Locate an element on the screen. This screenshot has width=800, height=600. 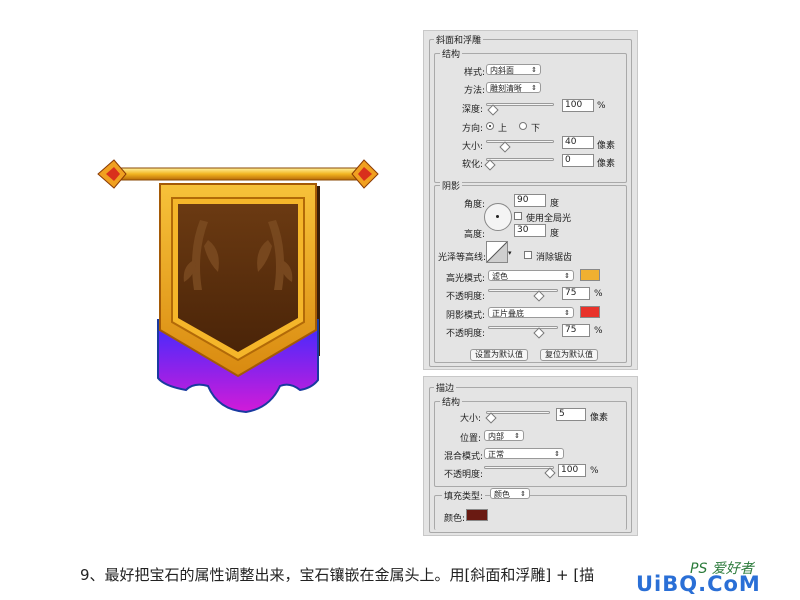
style-select: 内斜面 ⇕ is located at coordinates (513, 69).